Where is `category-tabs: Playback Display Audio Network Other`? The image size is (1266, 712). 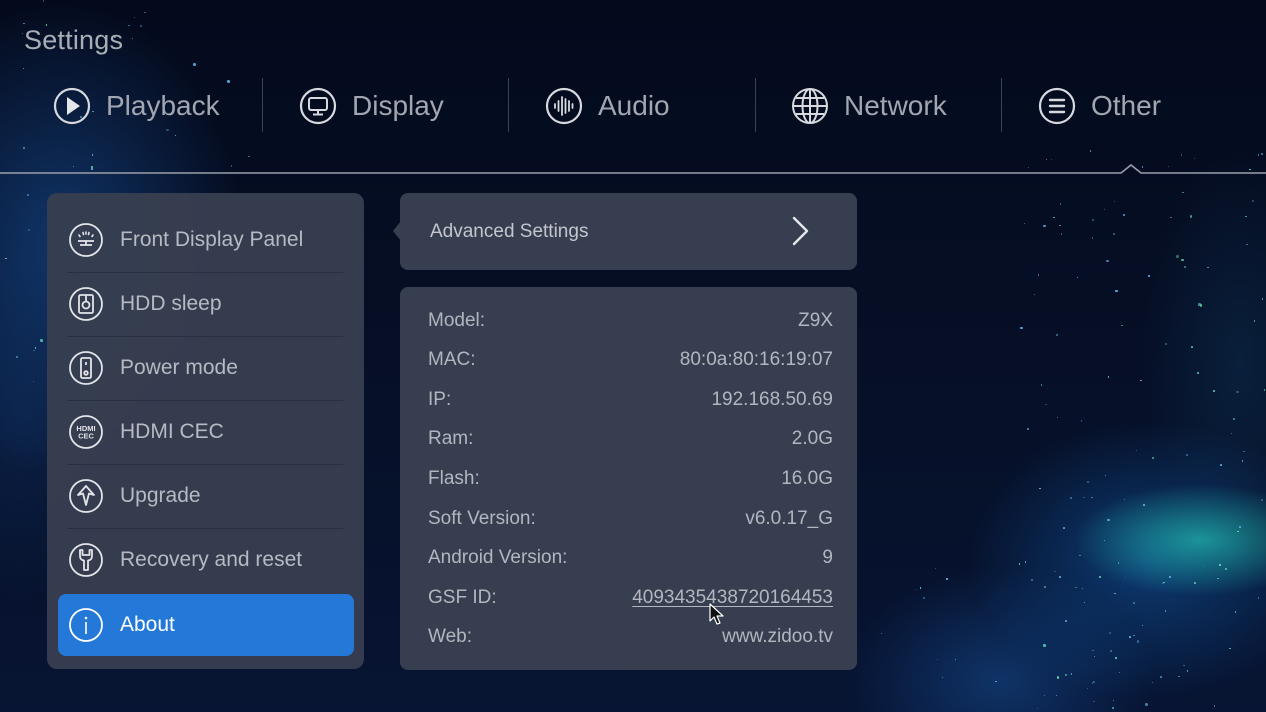 category-tabs: Playback Display Audio Network Other is located at coordinates (633, 106).